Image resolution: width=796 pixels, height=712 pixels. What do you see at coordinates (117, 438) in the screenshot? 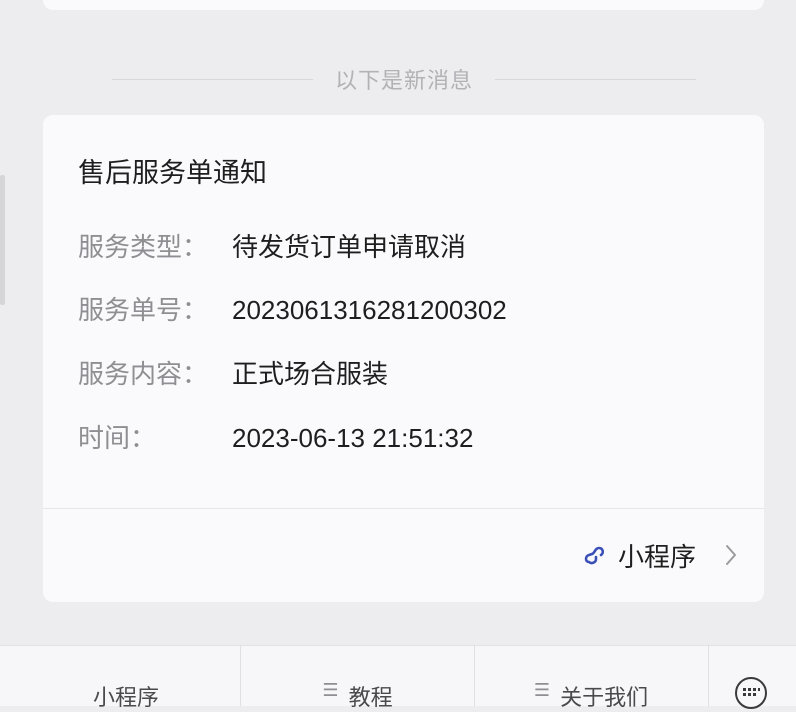
I see `field-label: 时间：` at bounding box center [117, 438].